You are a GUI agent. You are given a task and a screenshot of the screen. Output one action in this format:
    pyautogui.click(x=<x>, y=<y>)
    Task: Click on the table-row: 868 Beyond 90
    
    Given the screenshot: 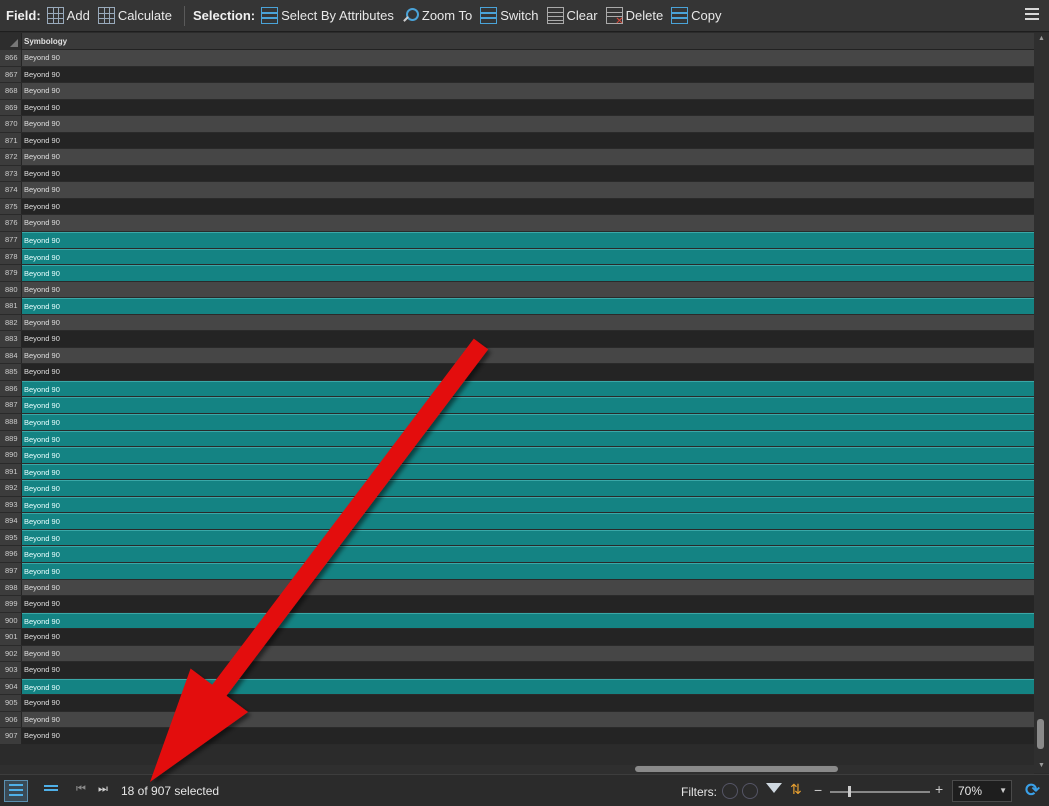 What is the action you would take?
    pyautogui.click(x=517, y=91)
    